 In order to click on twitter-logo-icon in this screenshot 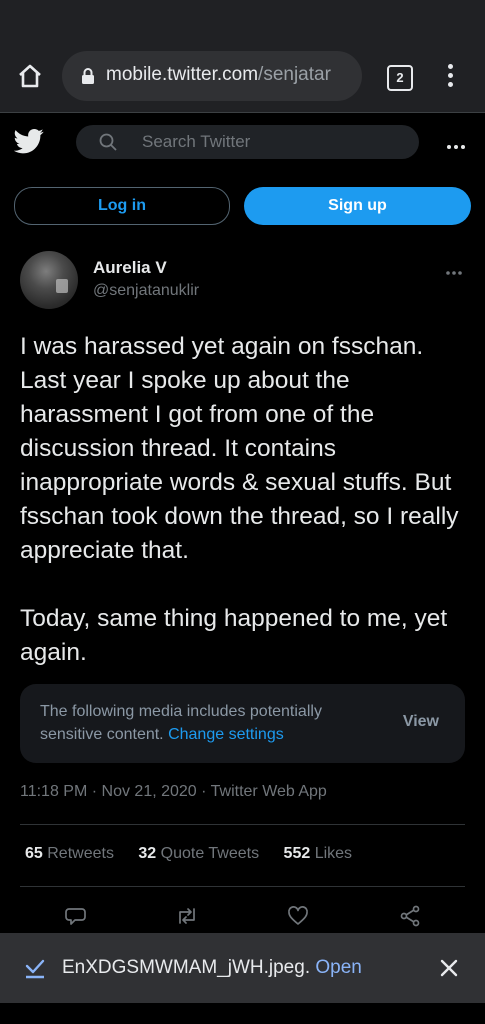, I will do `click(28, 141)`.